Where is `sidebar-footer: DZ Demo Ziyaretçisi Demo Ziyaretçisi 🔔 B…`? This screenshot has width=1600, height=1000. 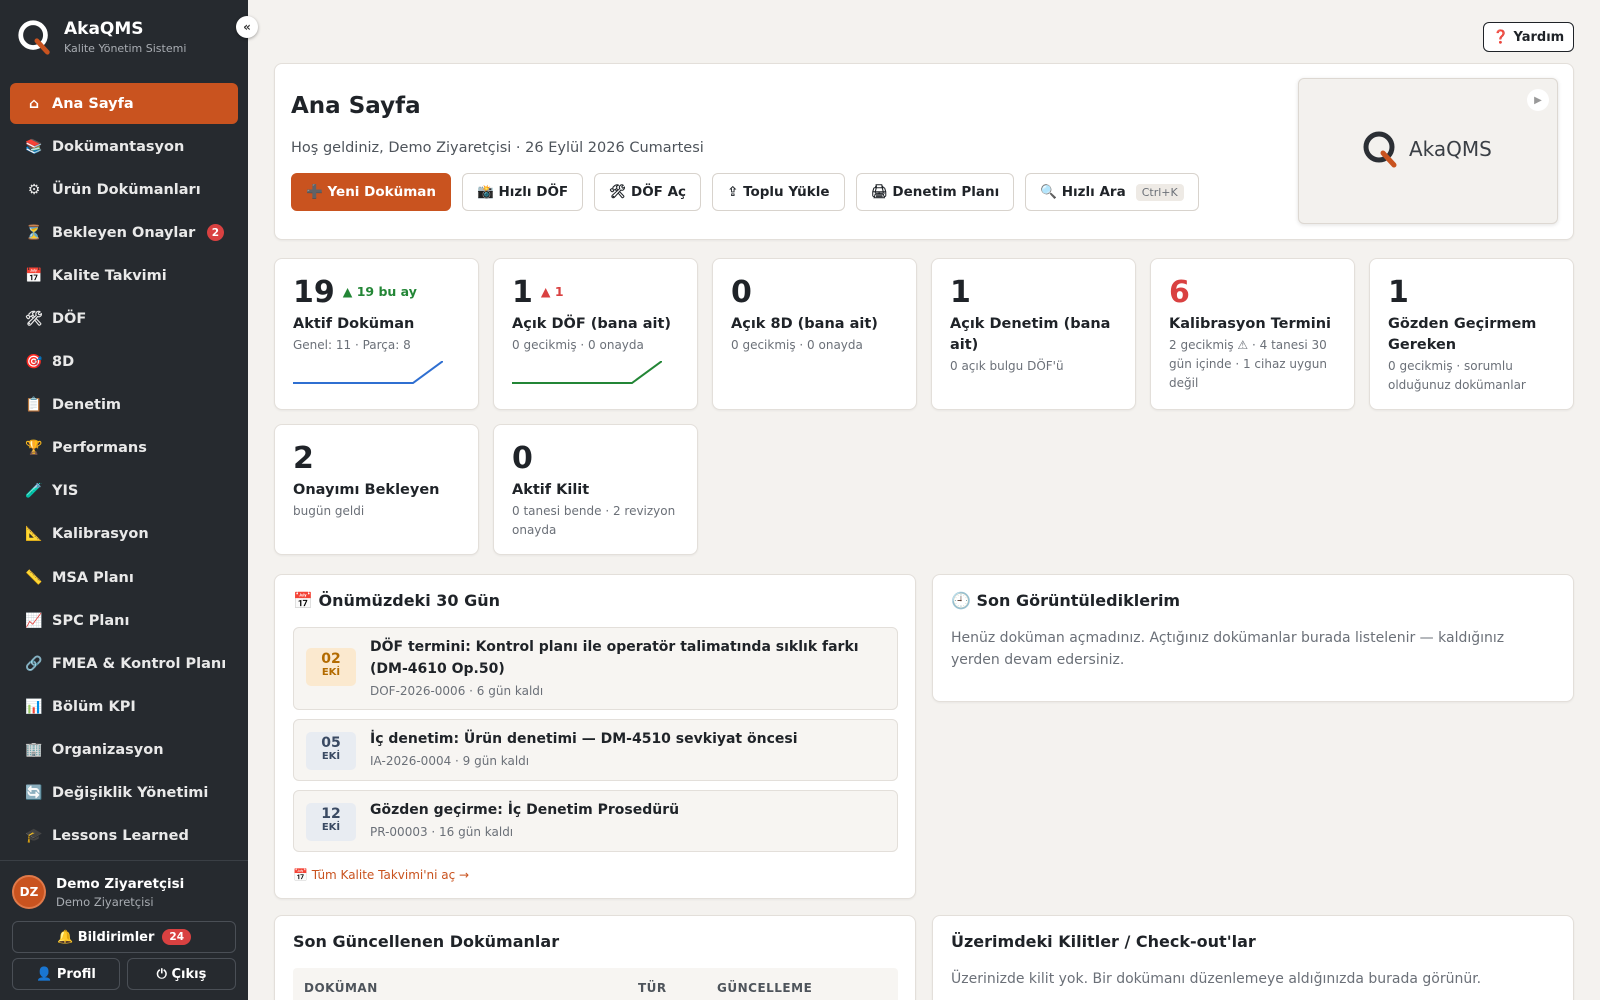 sidebar-footer: DZ Demo Ziyaretçisi Demo Ziyaretçisi 🔔 B… is located at coordinates (124, 925).